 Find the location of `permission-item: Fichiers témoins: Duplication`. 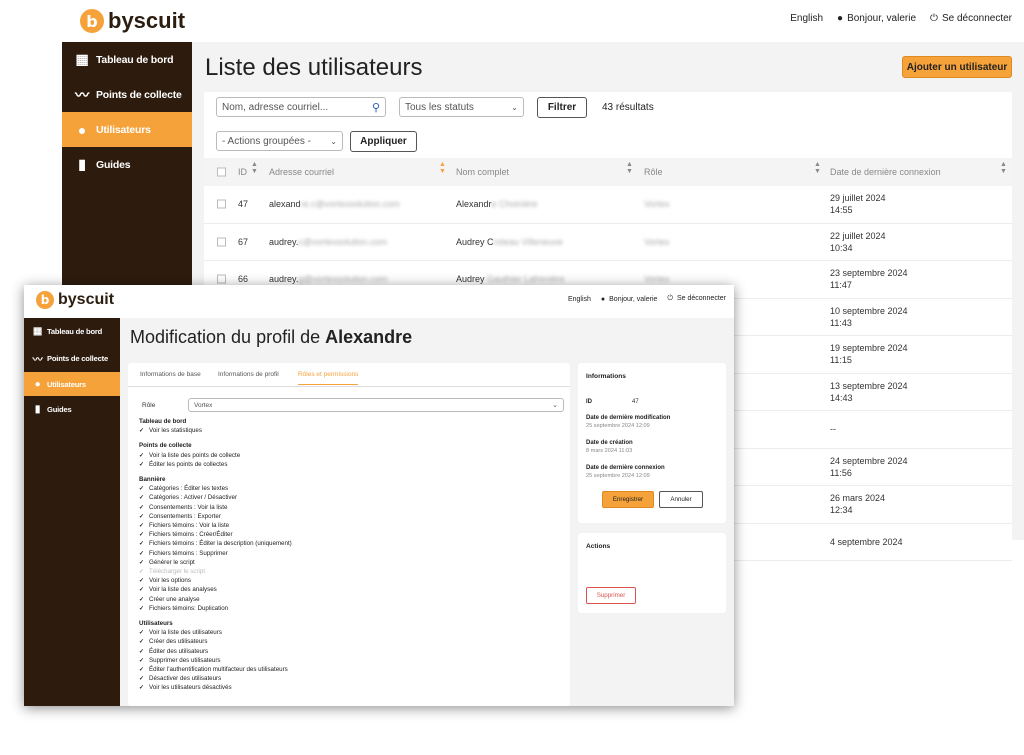

permission-item: Fichiers témoins: Duplication is located at coordinates (215, 608).